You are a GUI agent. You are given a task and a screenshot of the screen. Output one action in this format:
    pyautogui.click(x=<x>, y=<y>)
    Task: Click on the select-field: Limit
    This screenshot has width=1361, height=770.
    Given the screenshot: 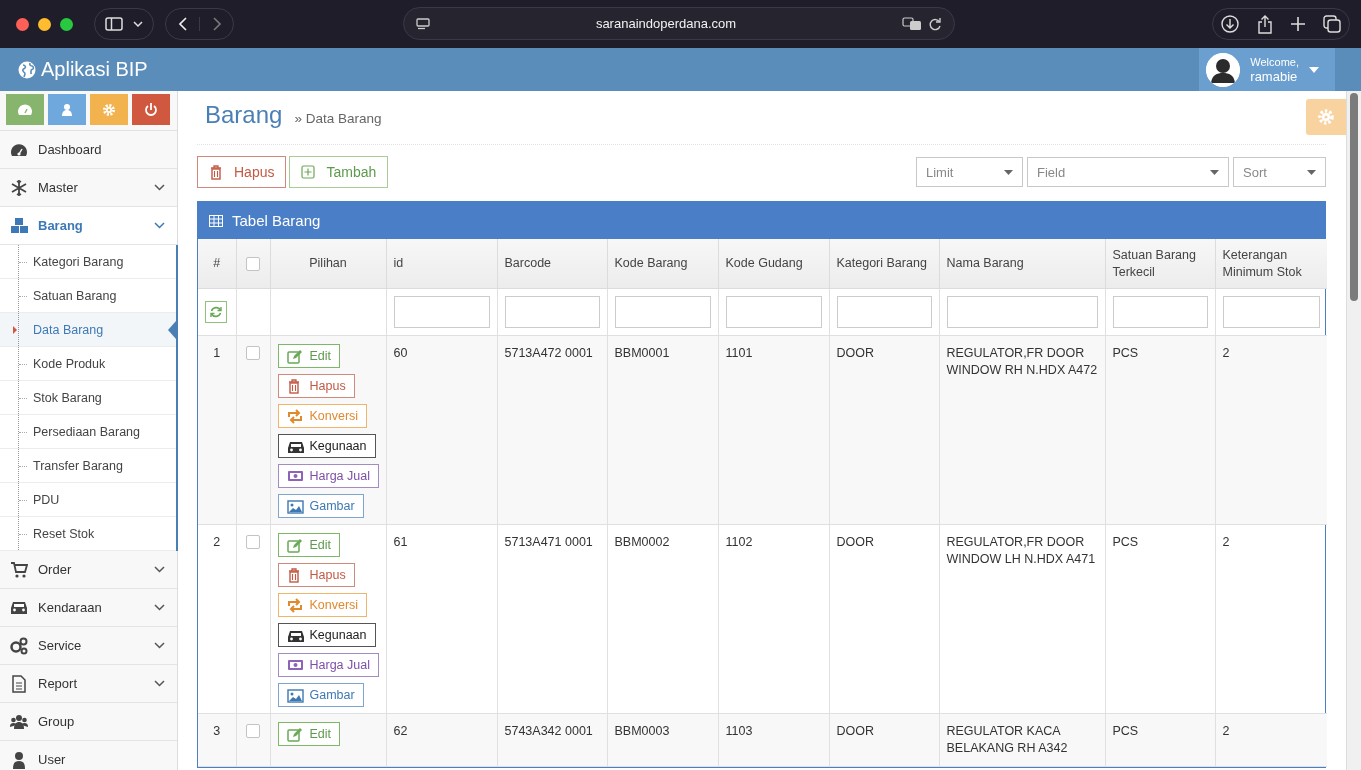 What is the action you would take?
    pyautogui.click(x=969, y=172)
    